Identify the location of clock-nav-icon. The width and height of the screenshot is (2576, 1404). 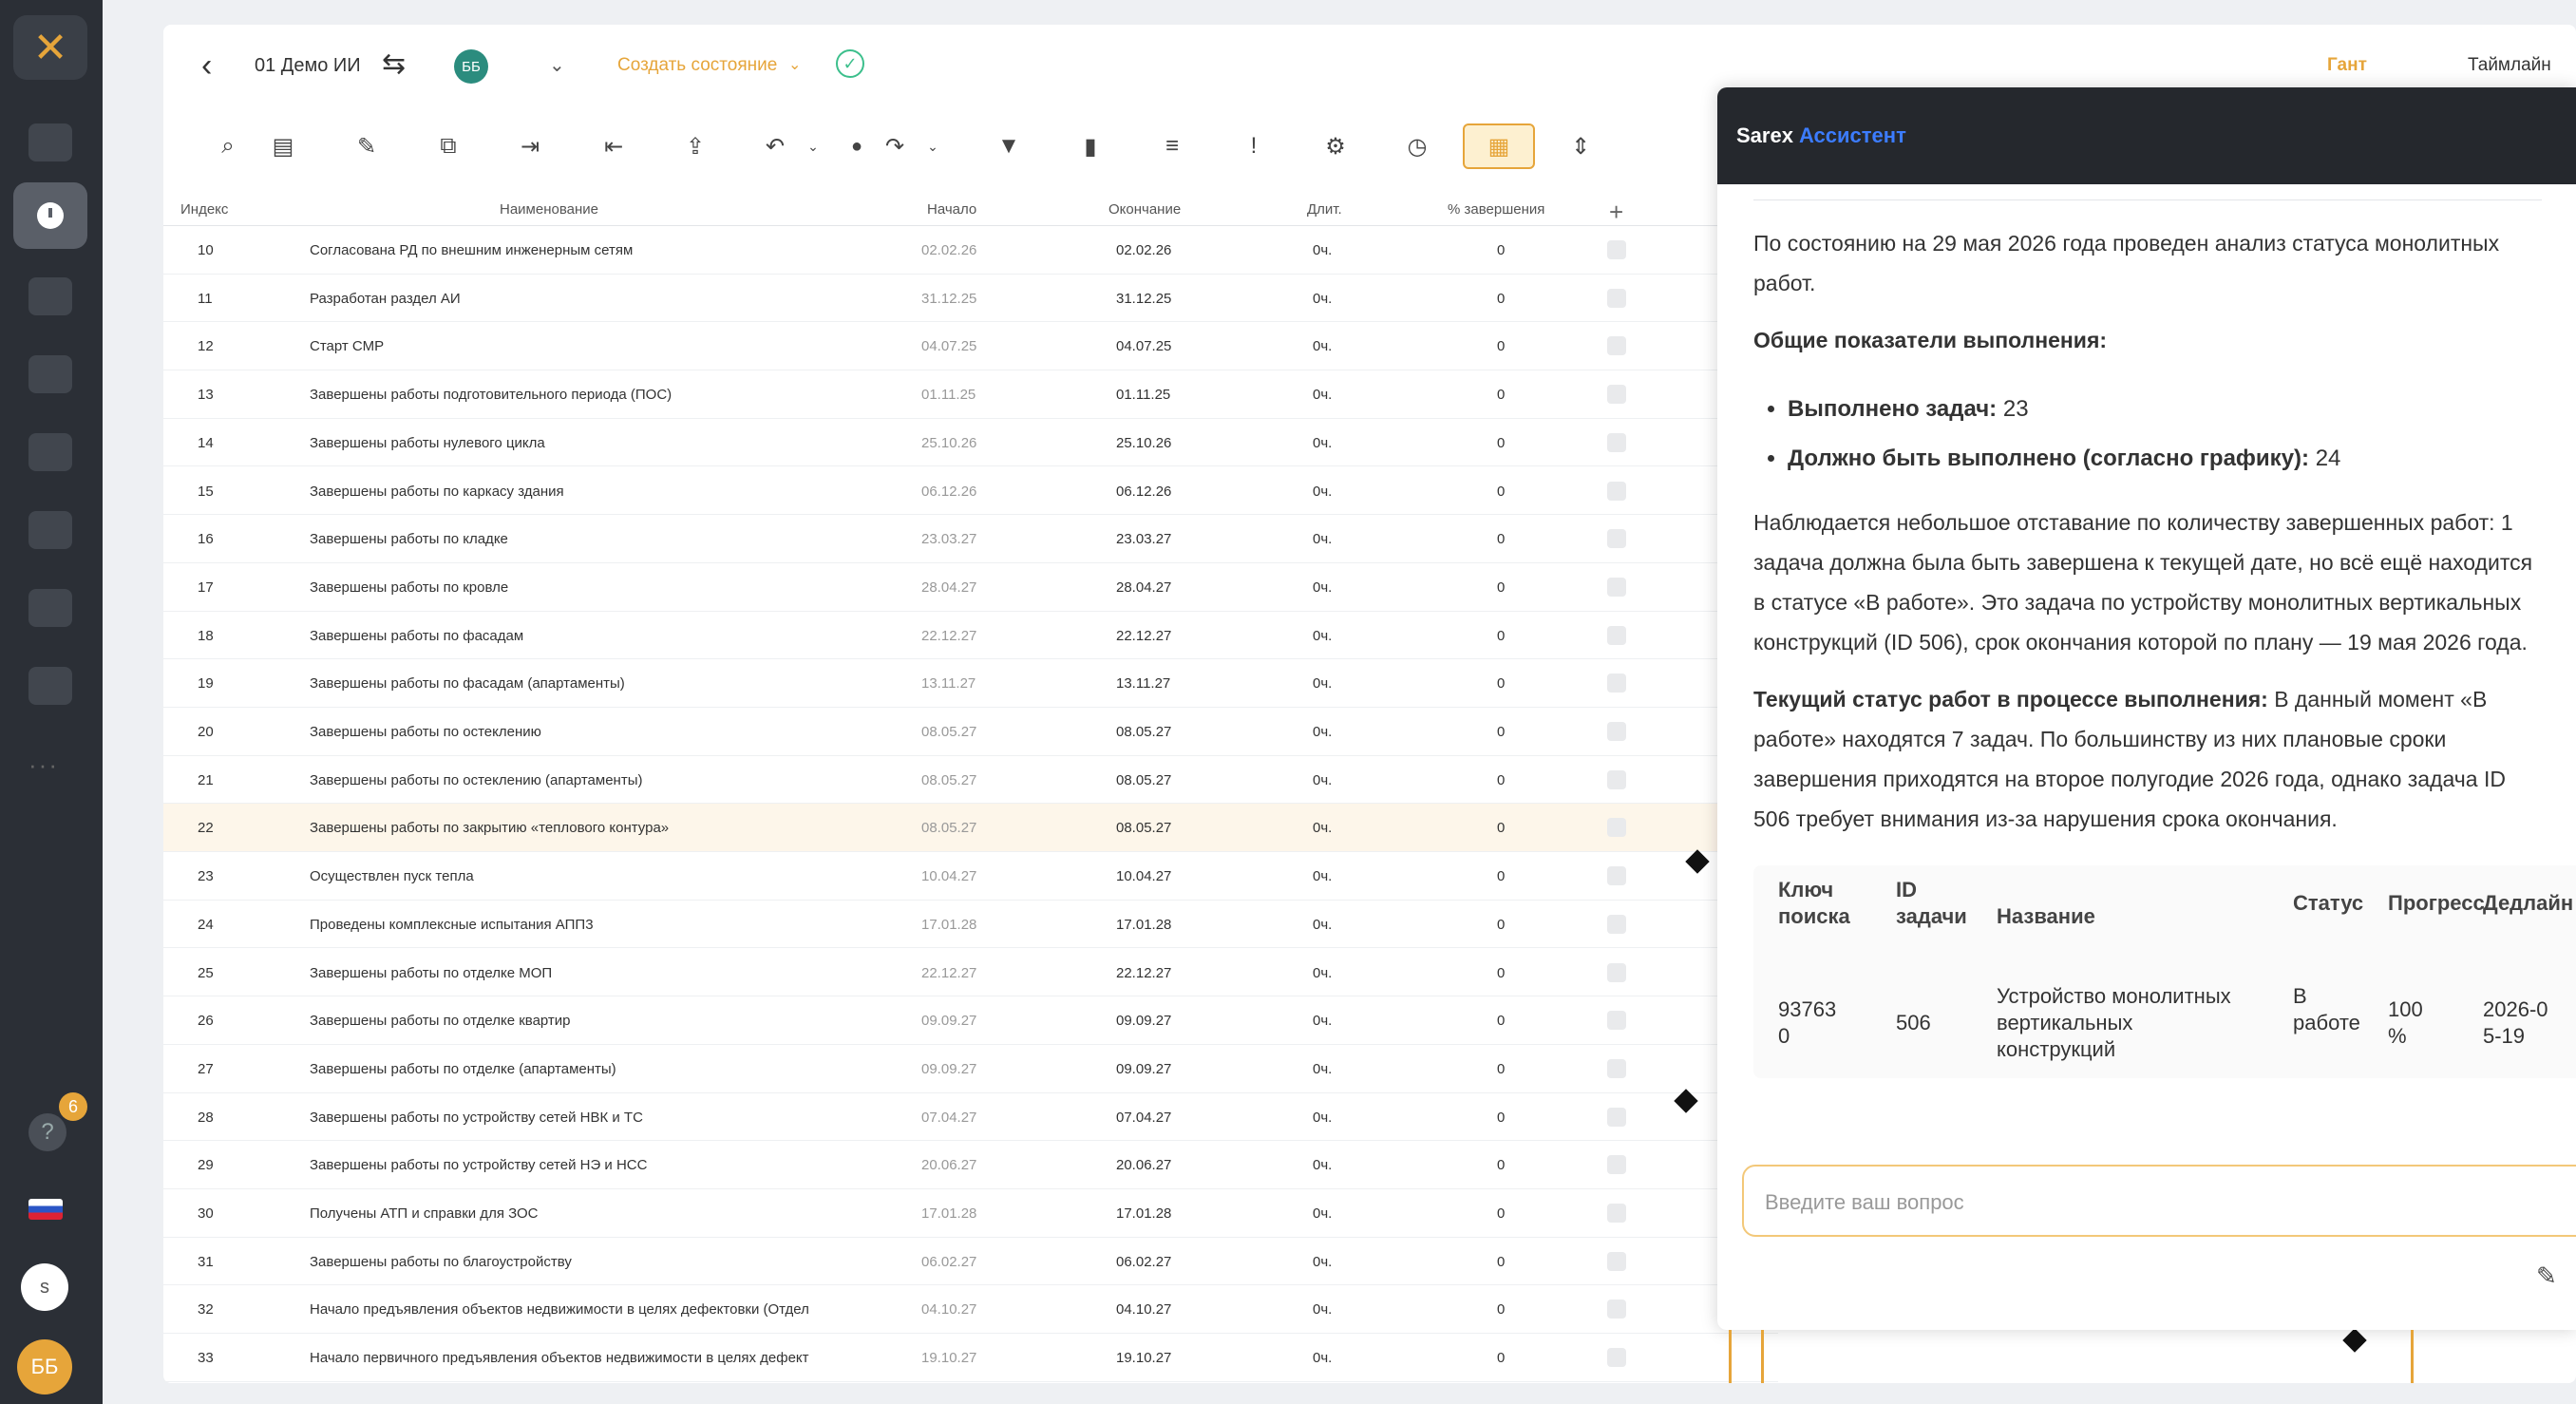
(50, 215).